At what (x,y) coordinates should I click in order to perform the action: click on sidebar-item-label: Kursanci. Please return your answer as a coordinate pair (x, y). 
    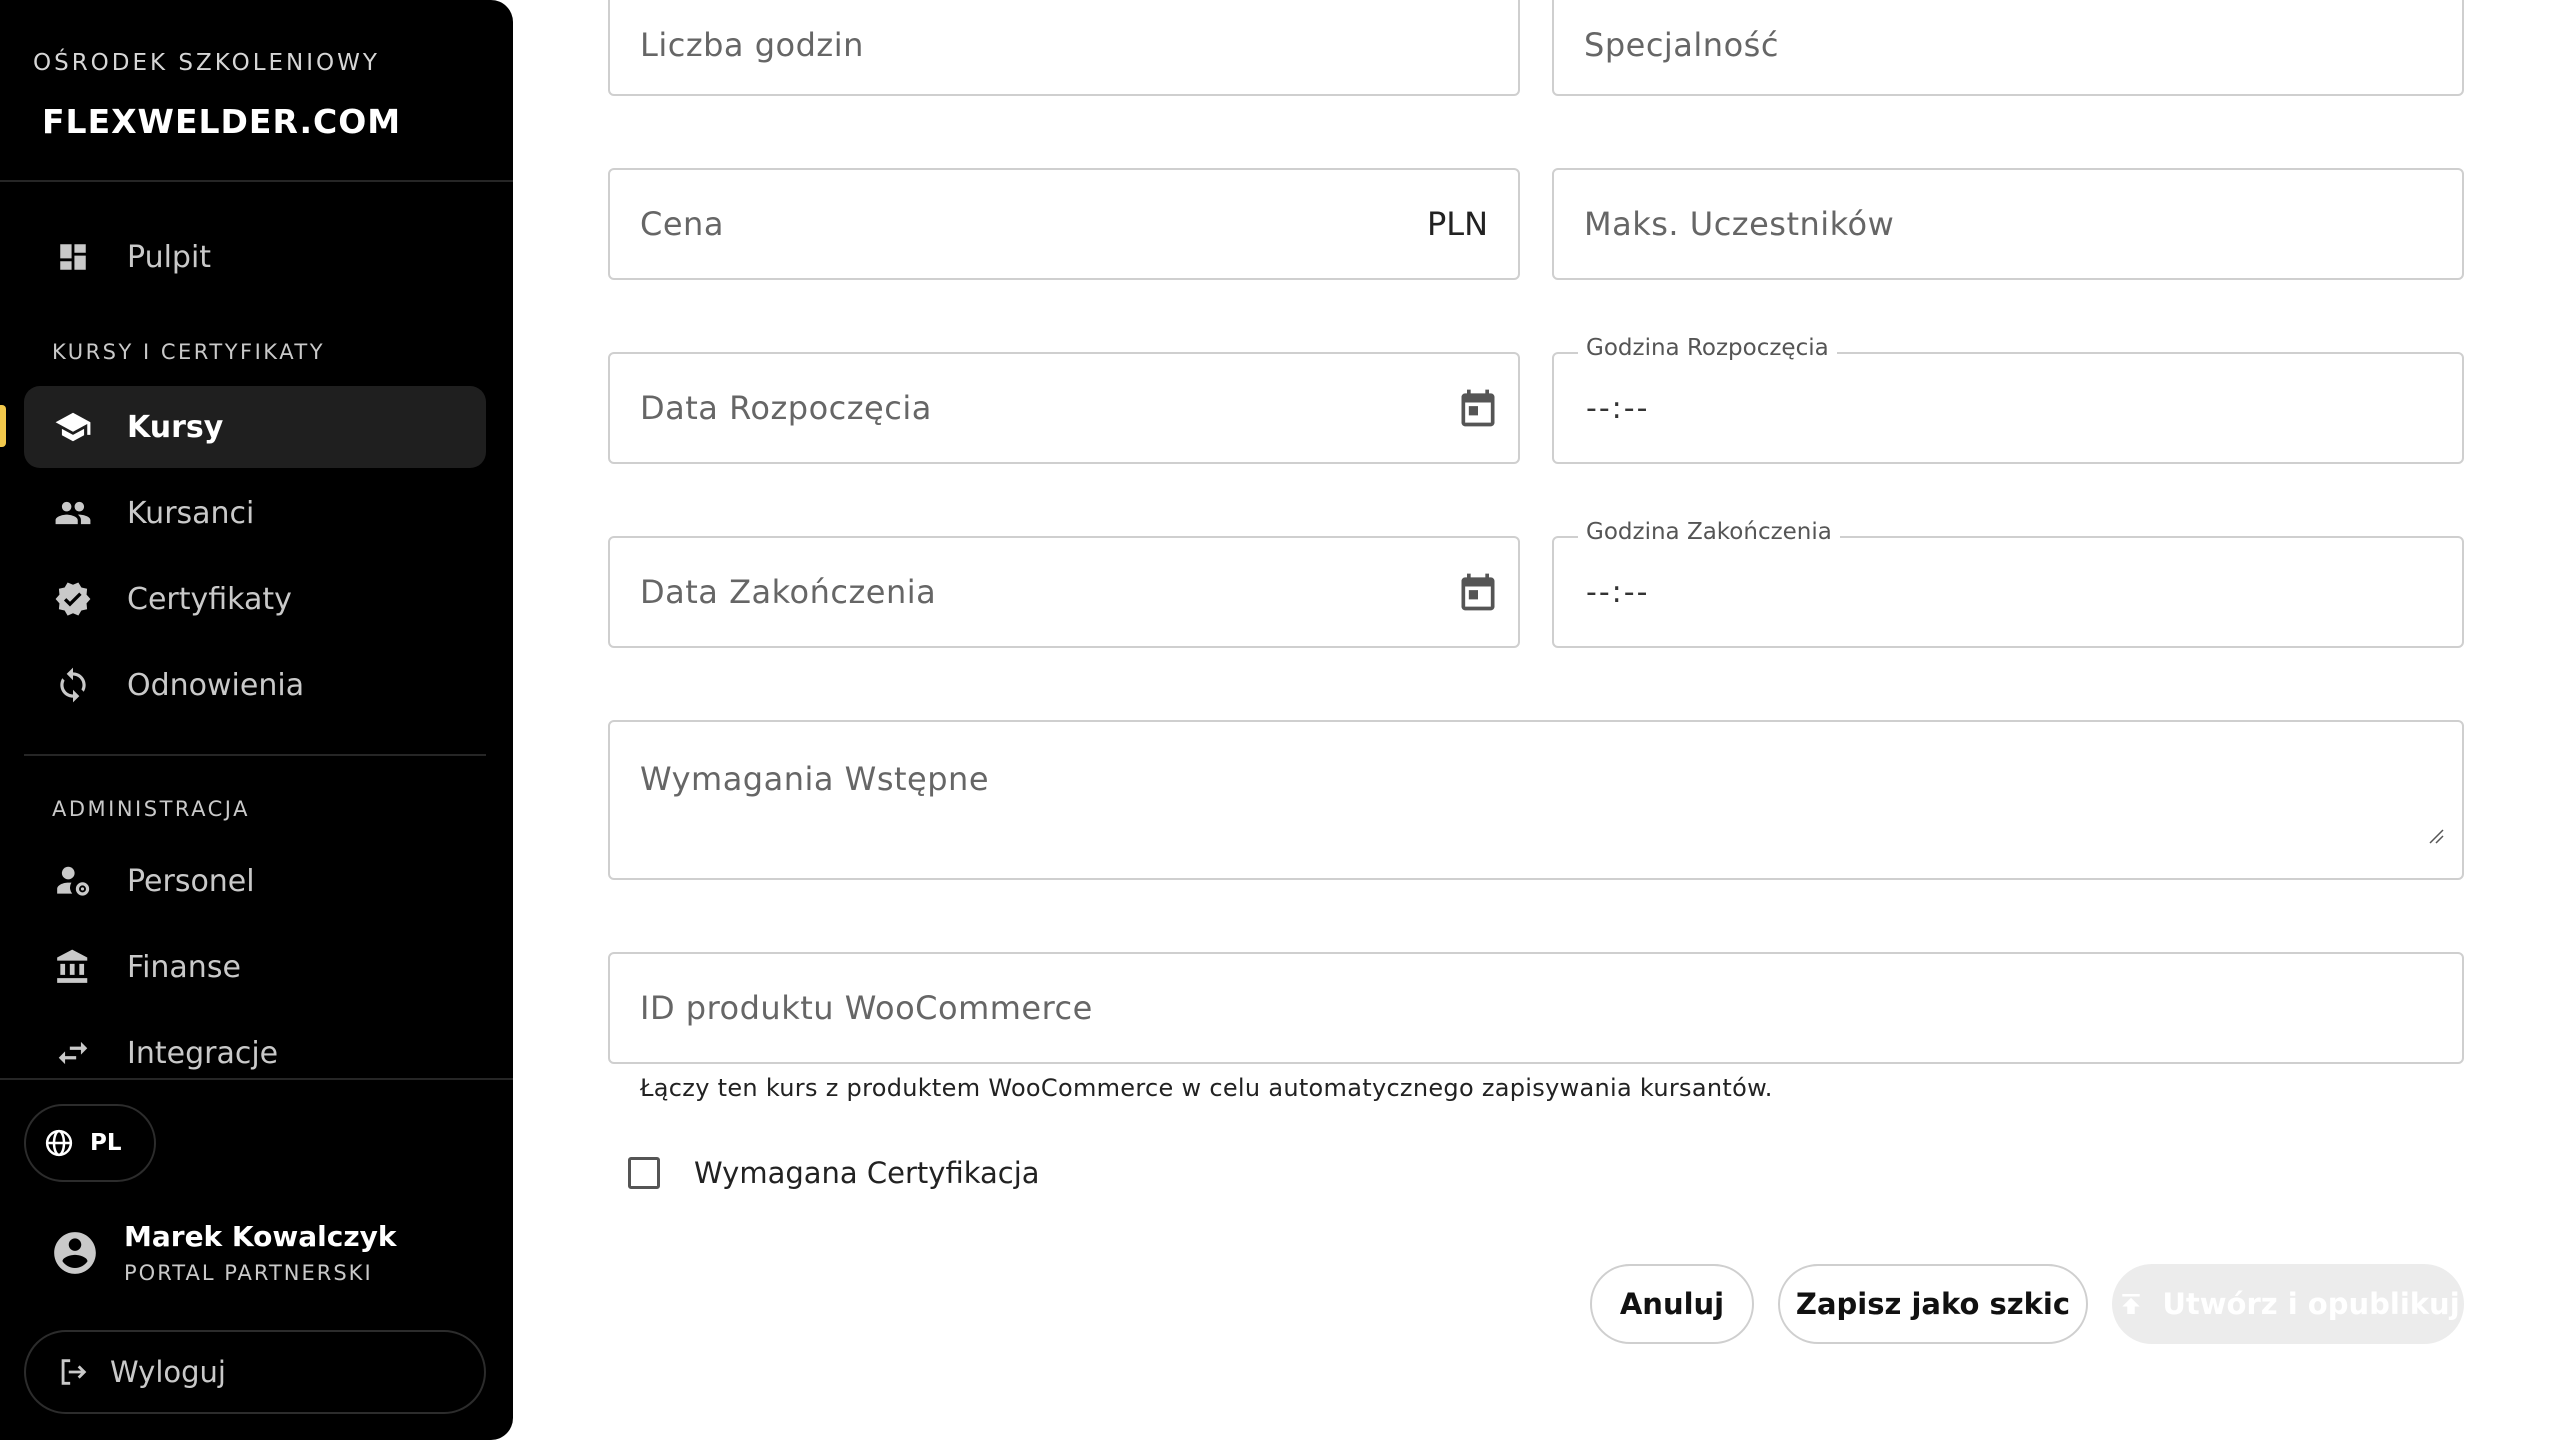
    Looking at the image, I should click on (191, 513).